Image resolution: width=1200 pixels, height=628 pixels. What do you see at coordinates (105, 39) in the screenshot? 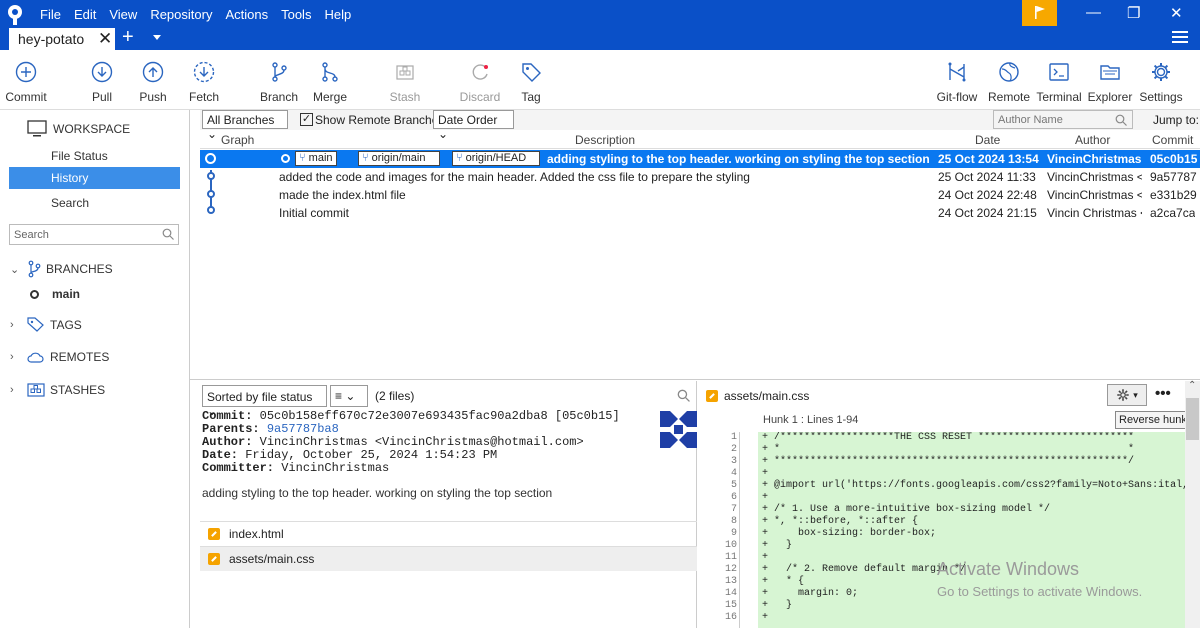
I see `tab-close-icon: ✕` at bounding box center [105, 39].